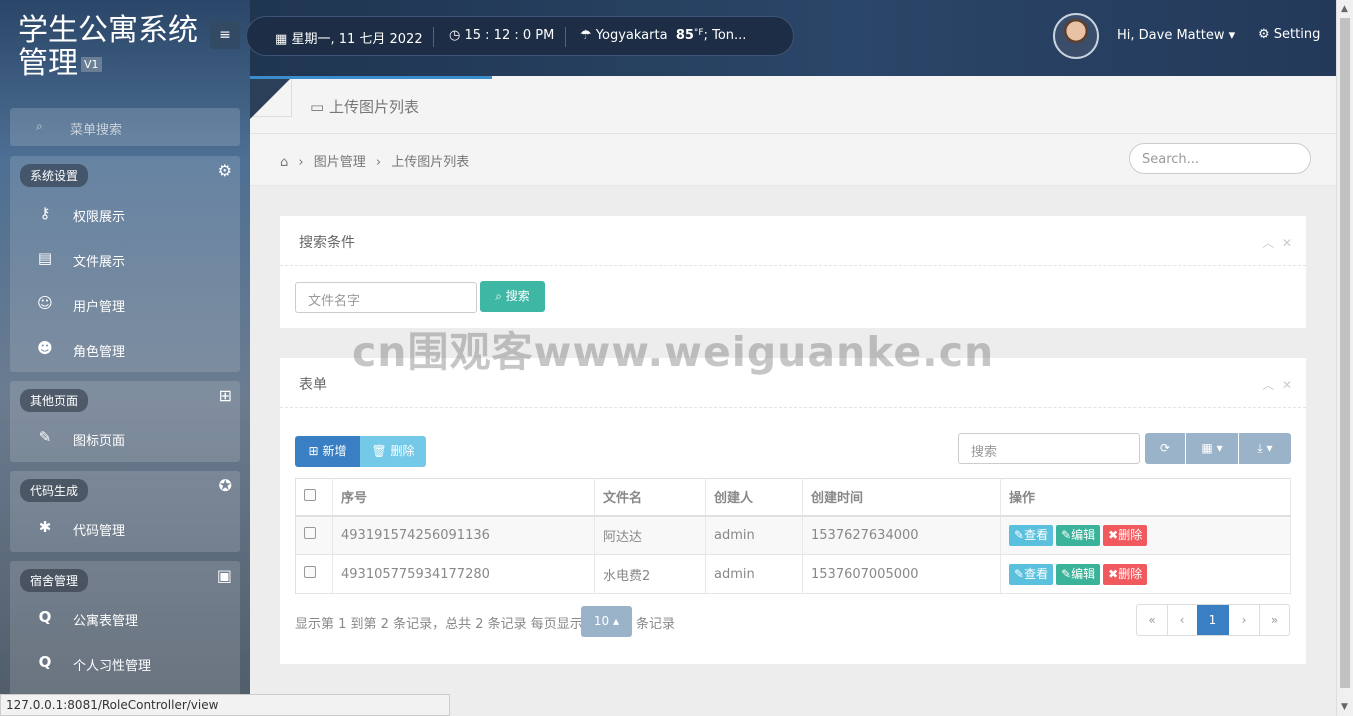 The image size is (1353, 716). I want to click on menu-group-label: 宿舍管理, so click(54, 580).